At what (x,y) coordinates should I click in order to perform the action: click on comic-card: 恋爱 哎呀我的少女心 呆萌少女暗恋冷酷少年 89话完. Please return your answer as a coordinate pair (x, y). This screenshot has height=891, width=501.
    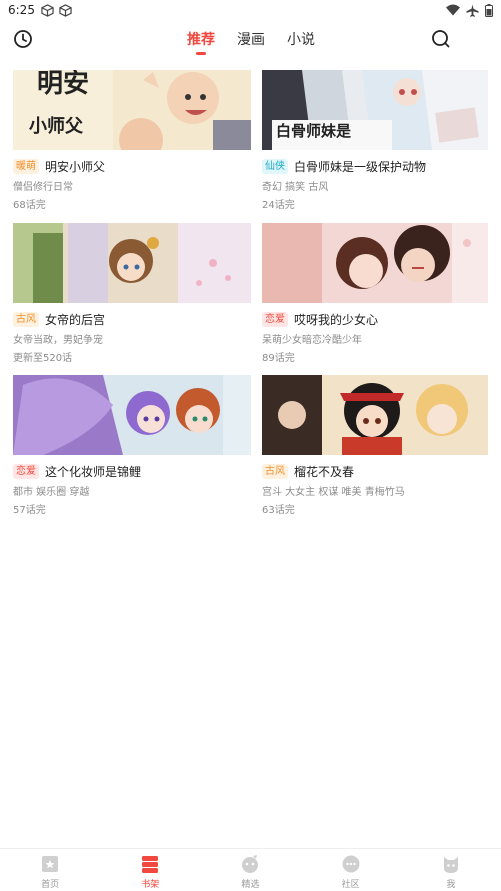
    Looking at the image, I should click on (381, 293).